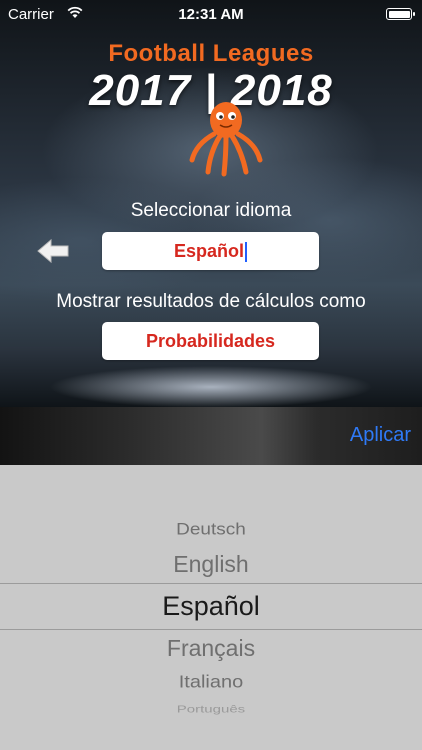 Image resolution: width=422 pixels, height=750 pixels. Describe the element at coordinates (211, 682) in the screenshot. I see `picker-option: Italiano` at that location.